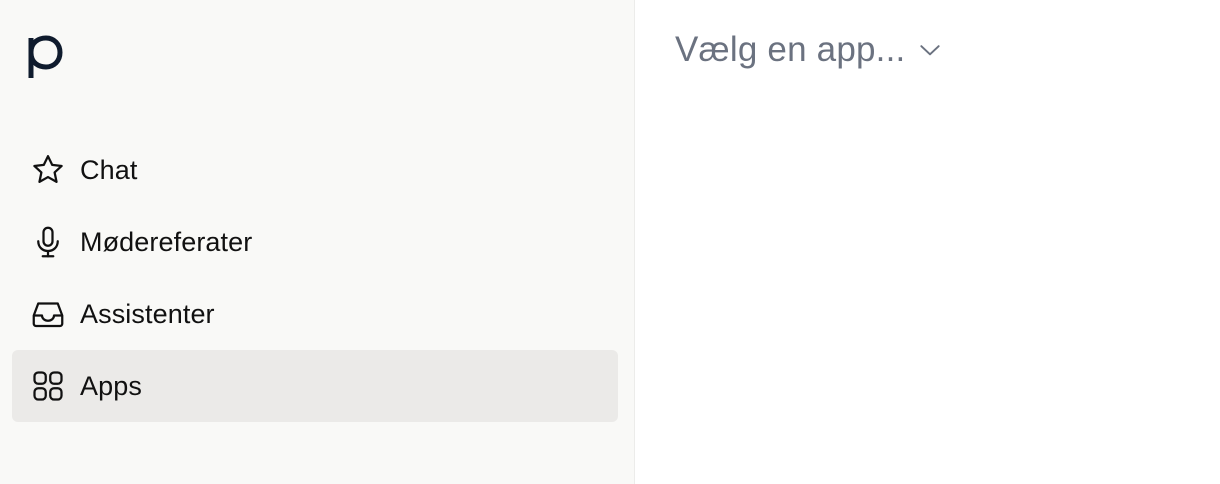 This screenshot has width=1220, height=484. What do you see at coordinates (147, 313) in the screenshot?
I see `sidebar-item-label: Assistenter` at bounding box center [147, 313].